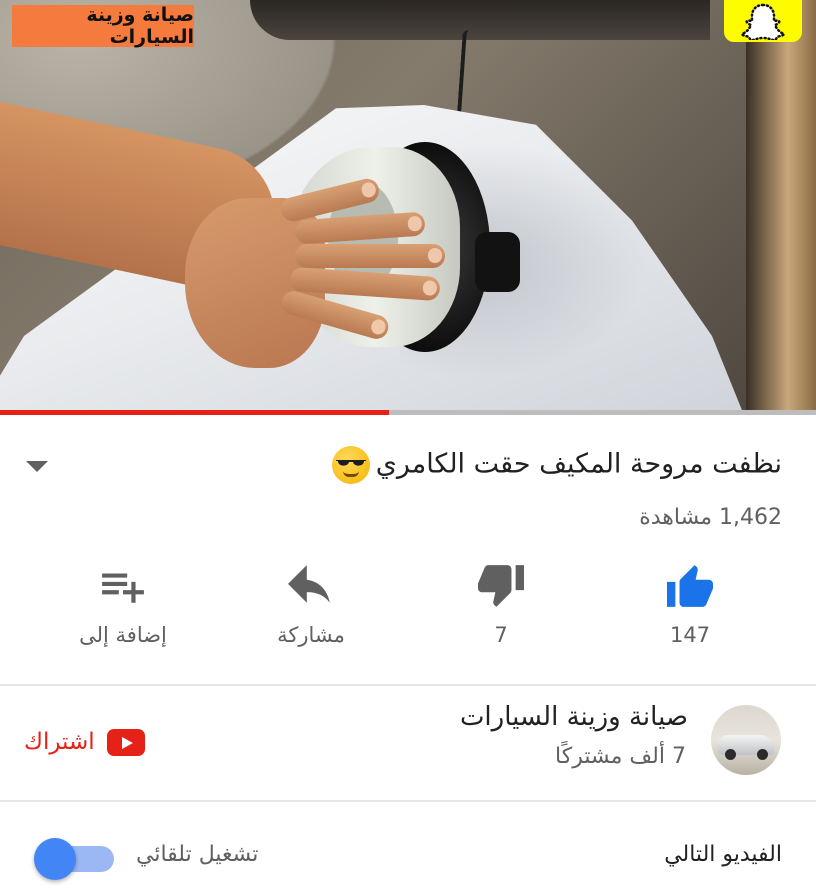 The height and width of the screenshot is (888, 816). I want to click on like-count: 147, so click(690, 635).